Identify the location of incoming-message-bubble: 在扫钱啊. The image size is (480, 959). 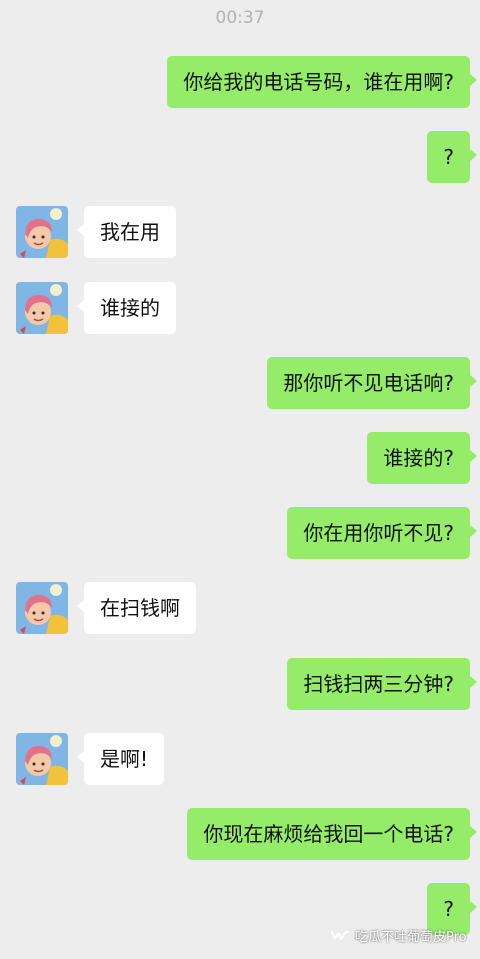
(136, 608).